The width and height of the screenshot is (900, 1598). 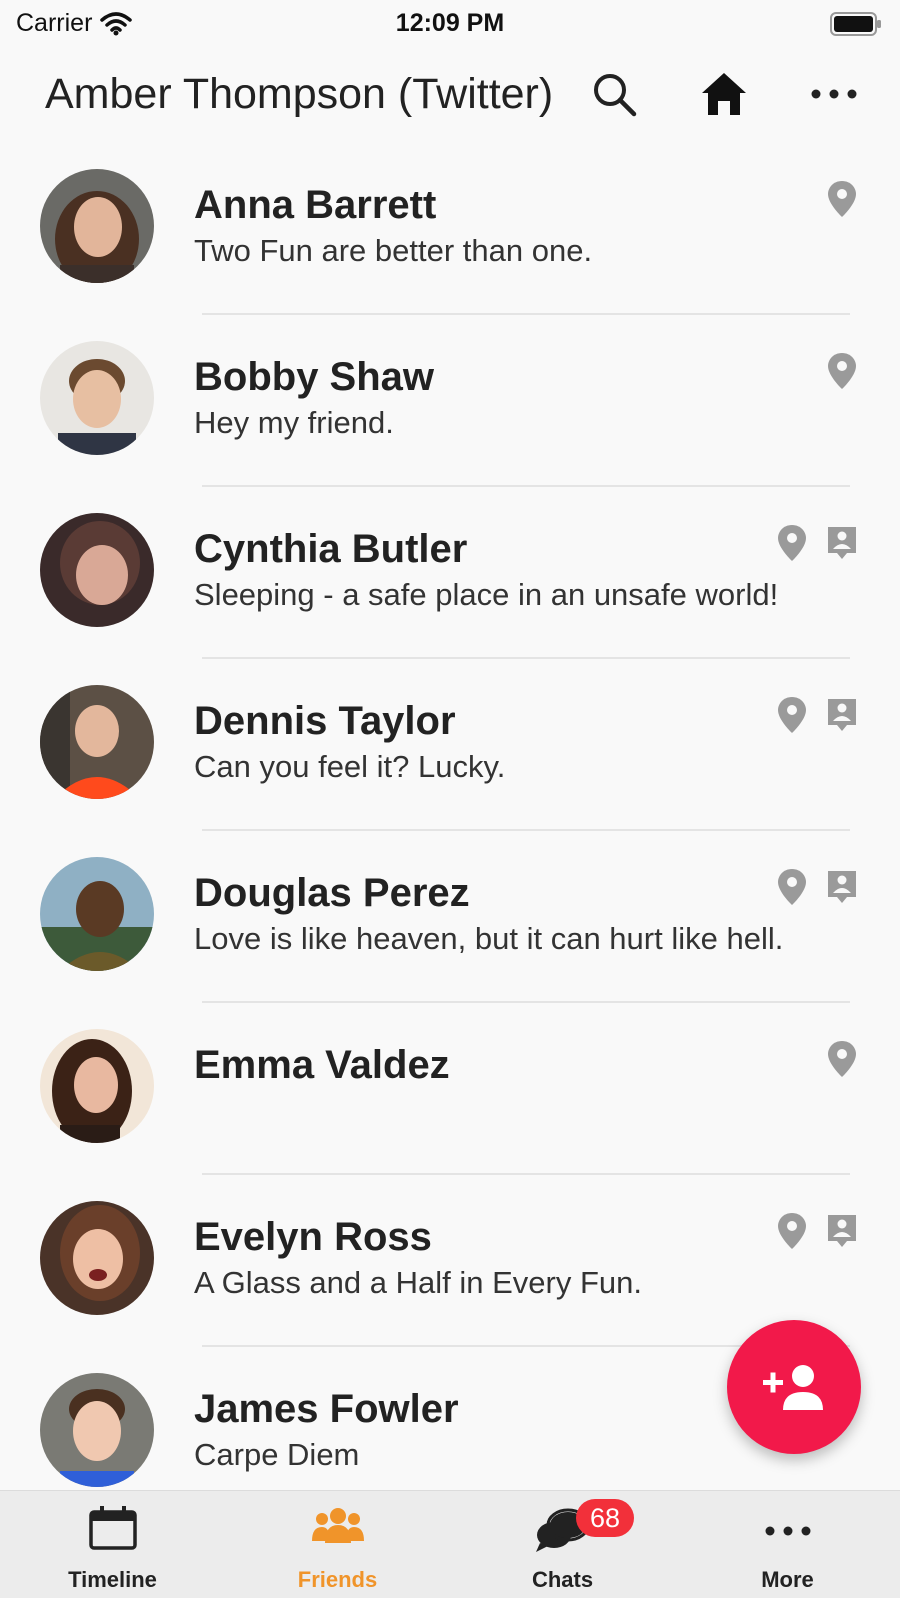 I want to click on friend-name: Evelyn Ross, so click(x=313, y=1237).